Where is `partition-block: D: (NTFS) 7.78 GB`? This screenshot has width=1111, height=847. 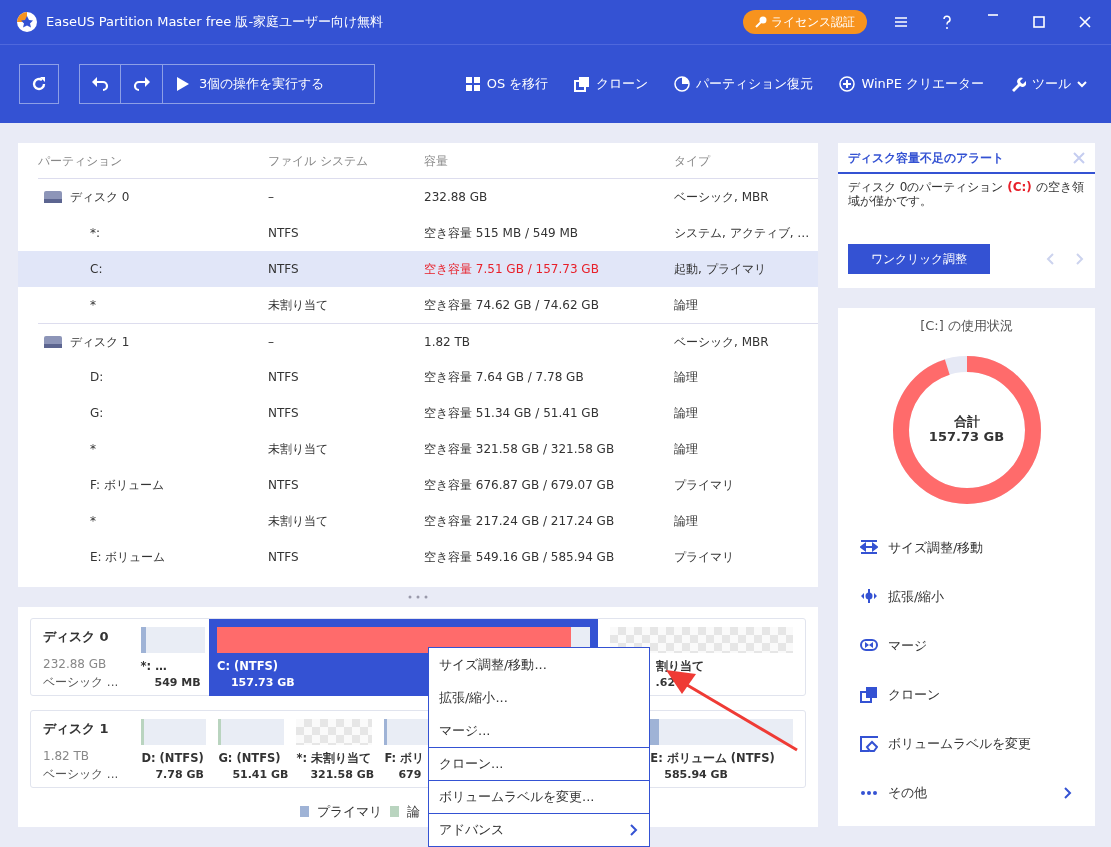 partition-block: D: (NTFS) 7.78 GB is located at coordinates (174, 754).